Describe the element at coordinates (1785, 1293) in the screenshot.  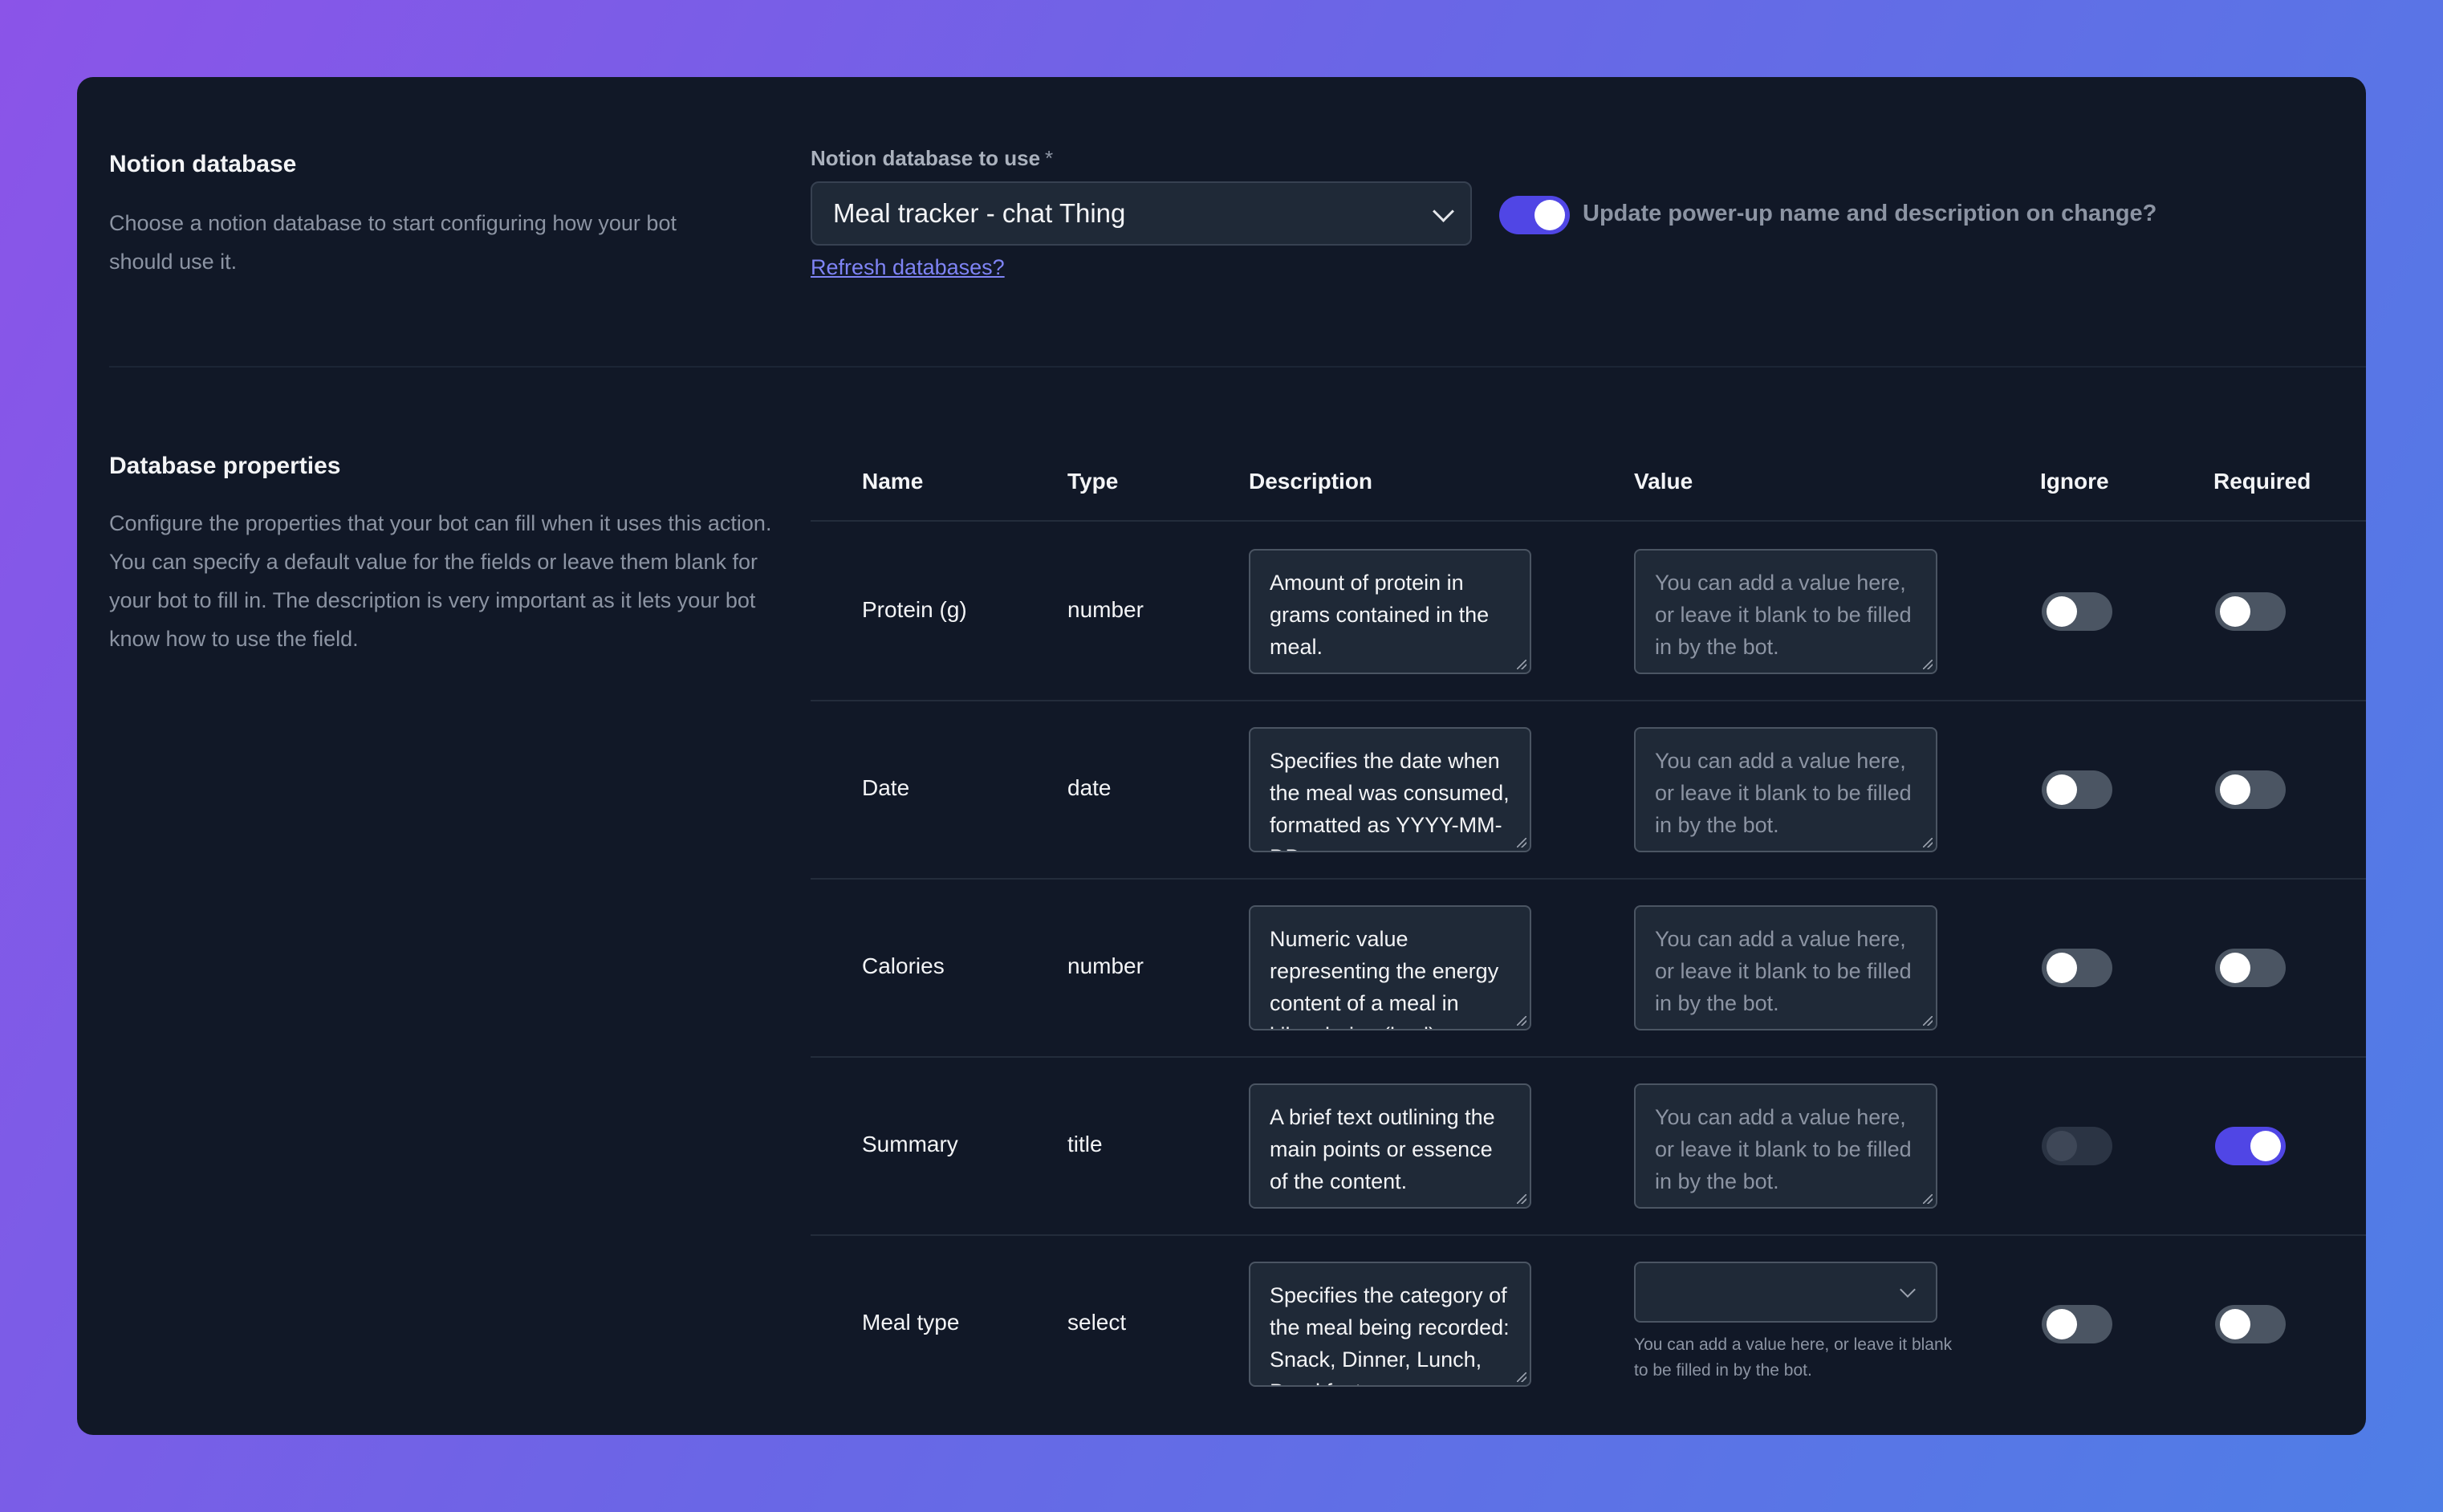
I see `value-select` at that location.